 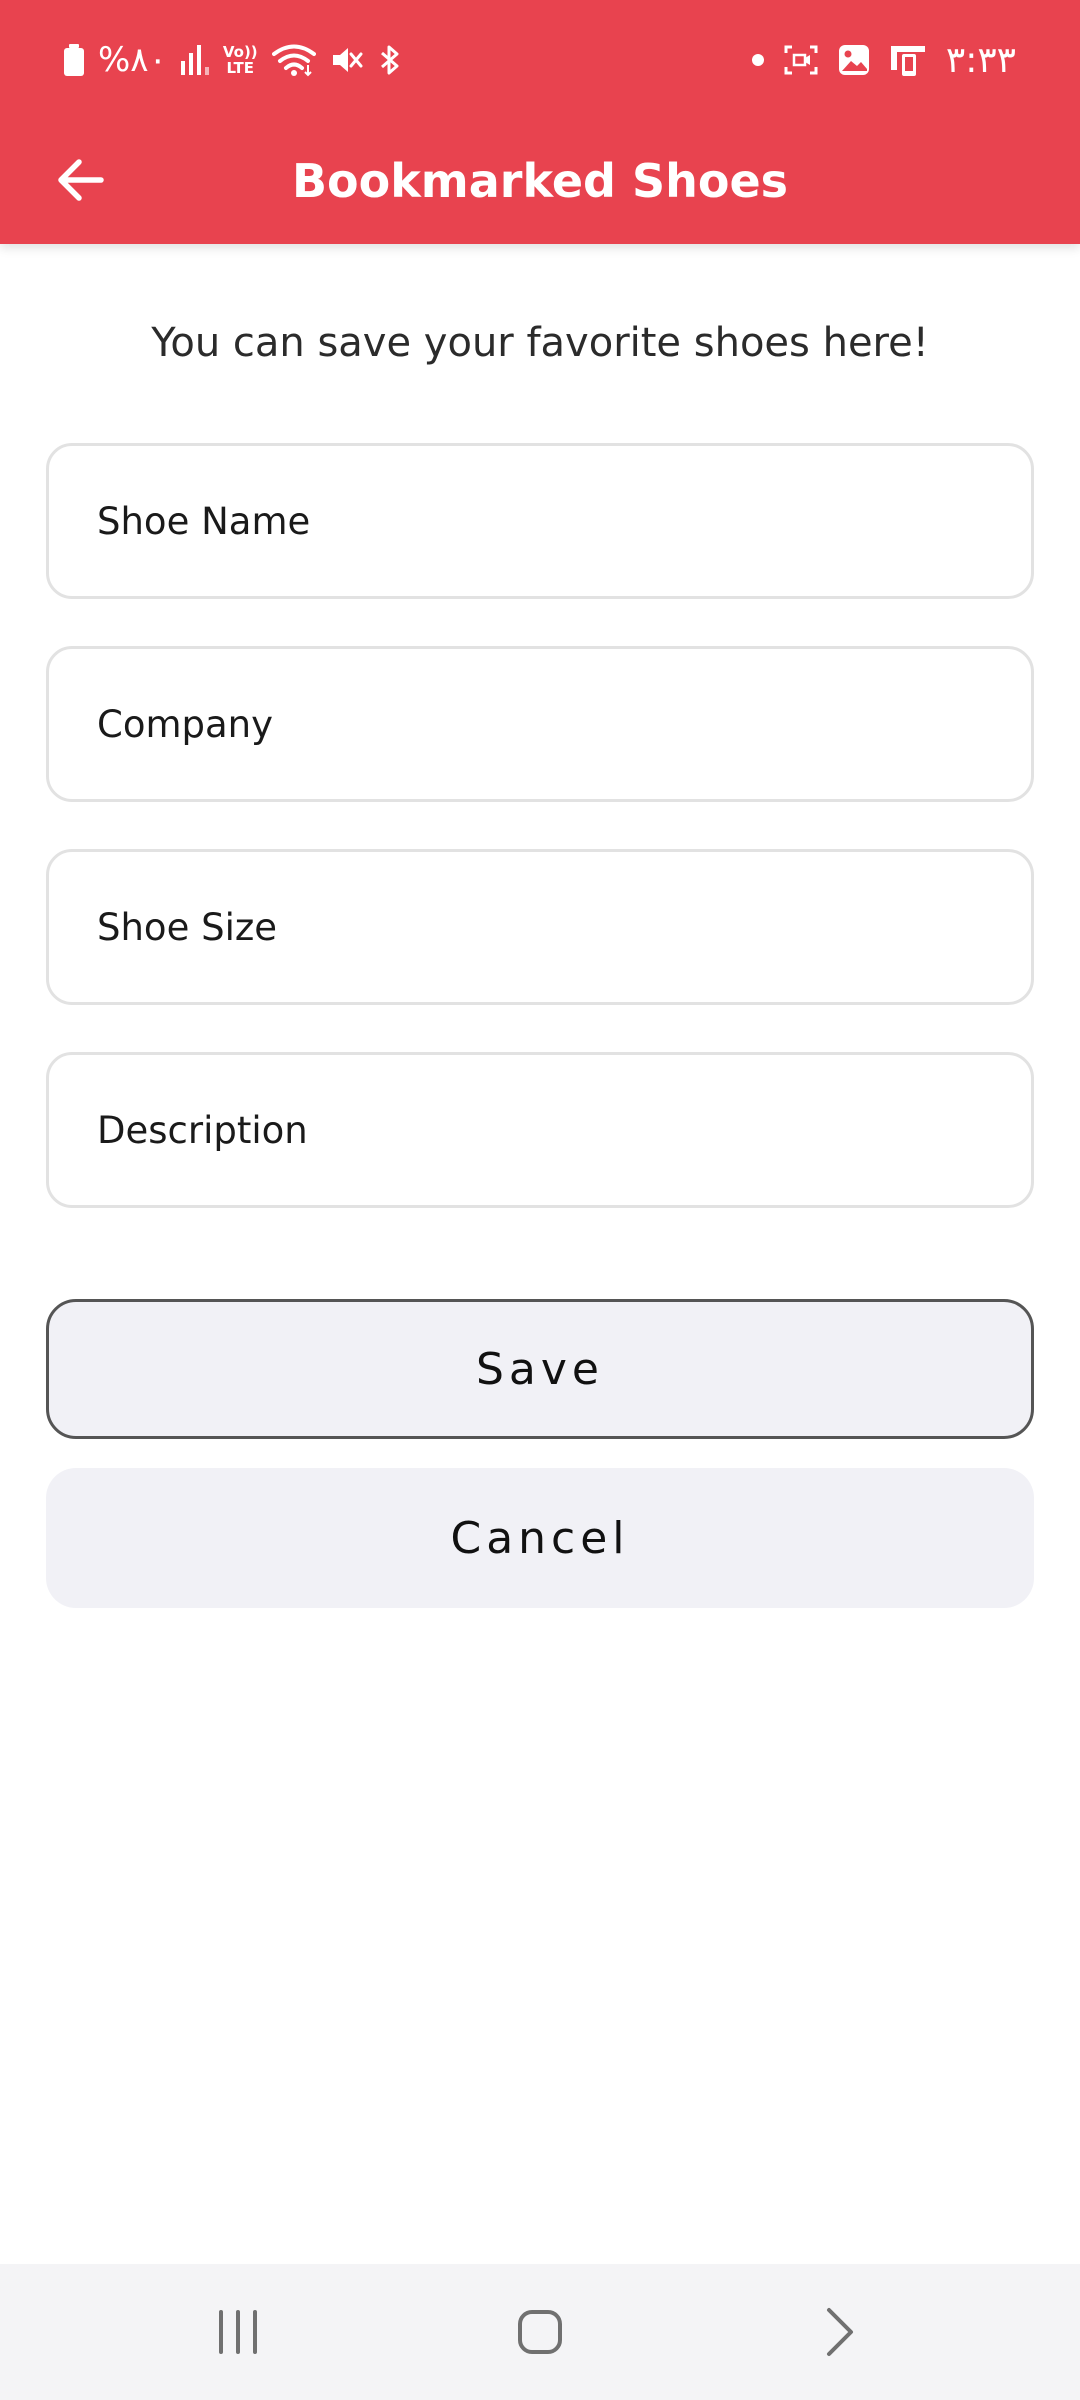 I want to click on cancel-button: Cancel, so click(x=540, y=1538).